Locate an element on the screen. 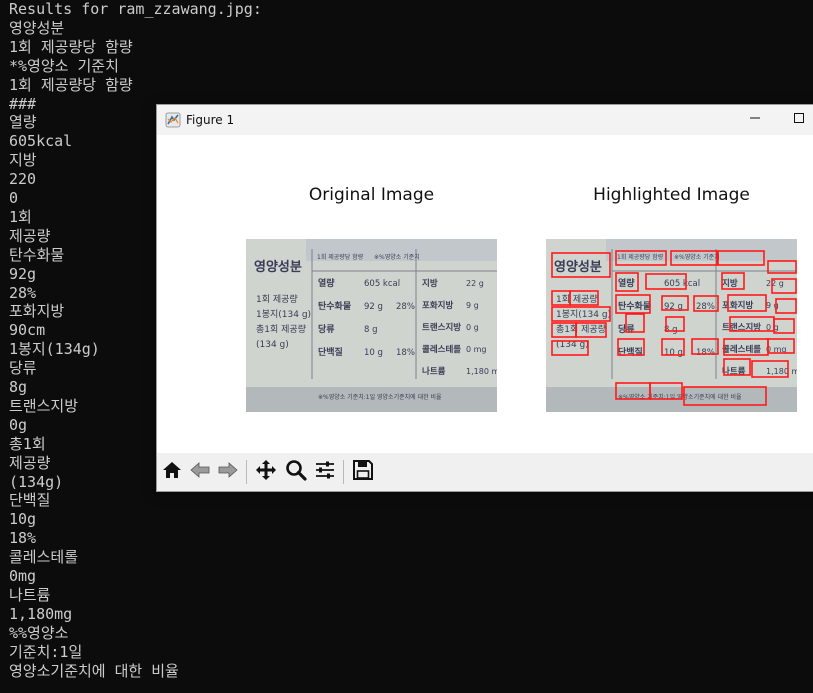 The height and width of the screenshot is (693, 813). zoom-button is located at coordinates (296, 472).